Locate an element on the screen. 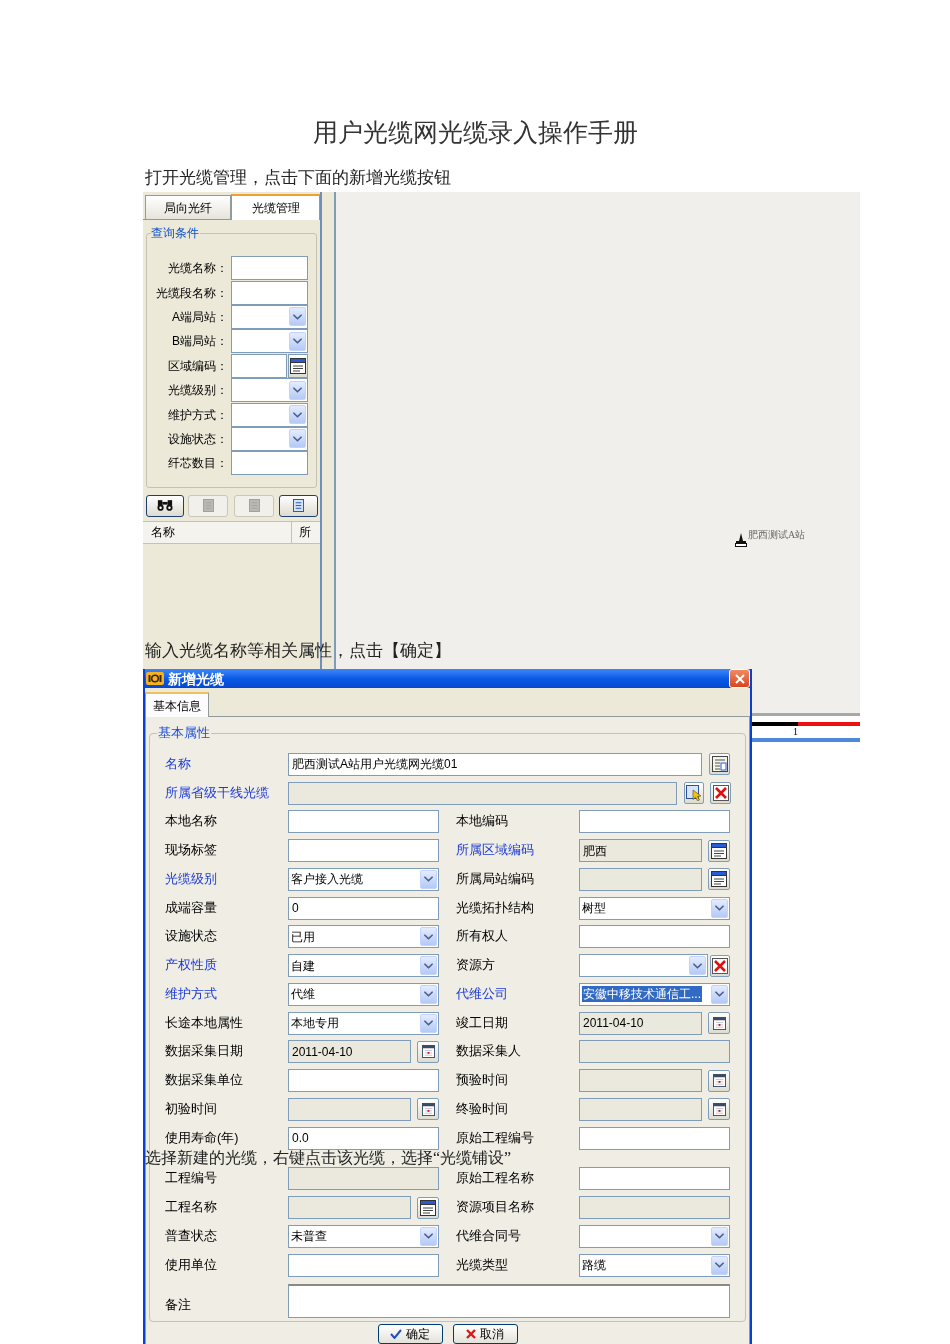 This screenshot has width=950, height=1344. dropdown-field: 树型 is located at coordinates (654, 908).